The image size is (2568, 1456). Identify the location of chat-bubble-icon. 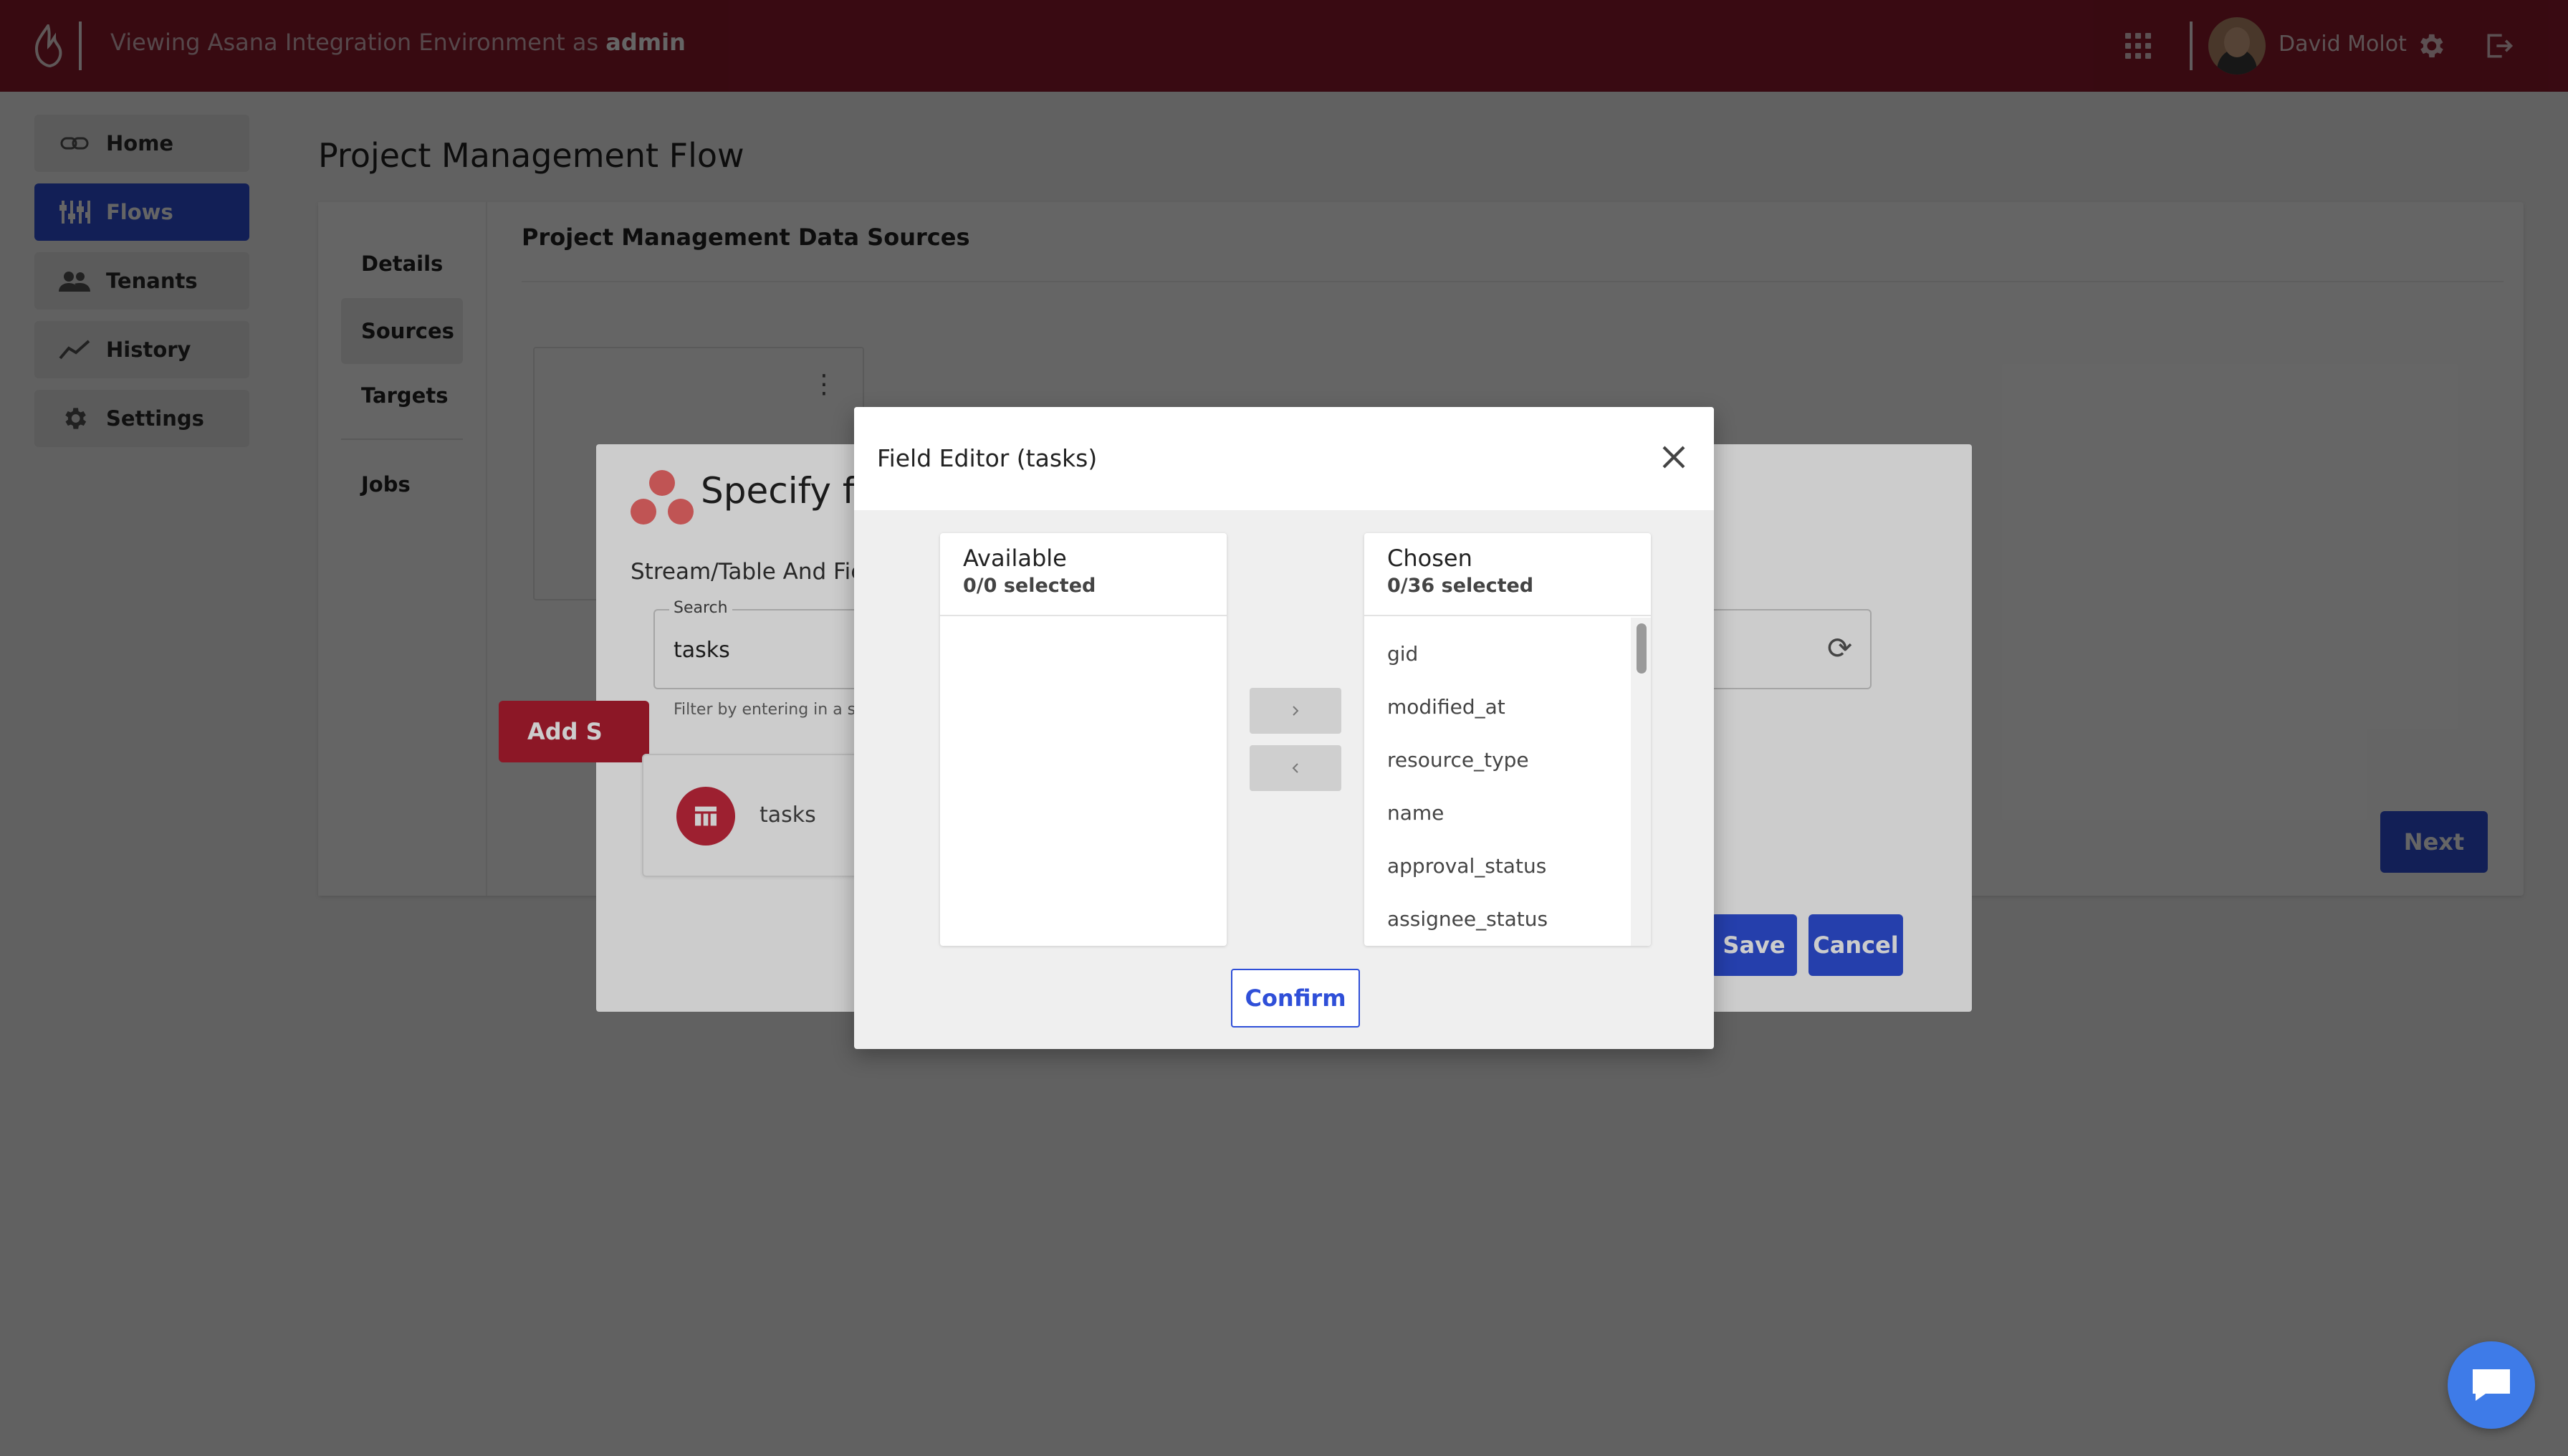
(2491, 1385).